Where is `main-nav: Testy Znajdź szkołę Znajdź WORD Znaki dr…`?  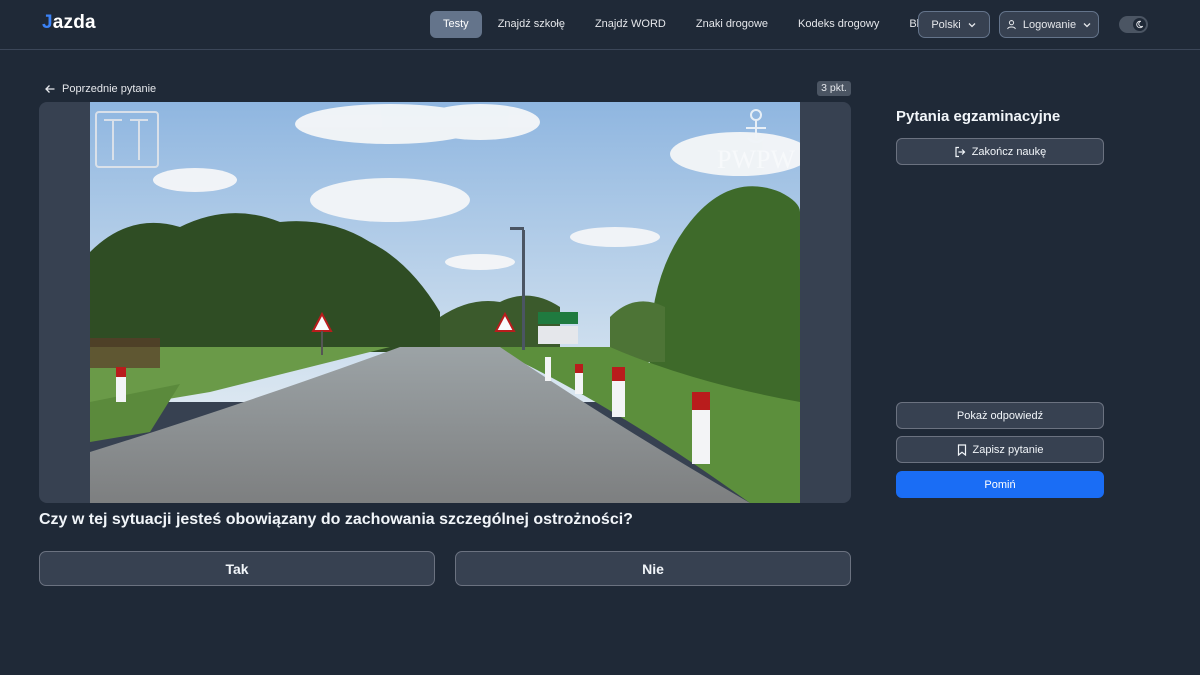 main-nav: Testy Znajdź szkołę Znajdź WORD Znaki dr… is located at coordinates (688, 24).